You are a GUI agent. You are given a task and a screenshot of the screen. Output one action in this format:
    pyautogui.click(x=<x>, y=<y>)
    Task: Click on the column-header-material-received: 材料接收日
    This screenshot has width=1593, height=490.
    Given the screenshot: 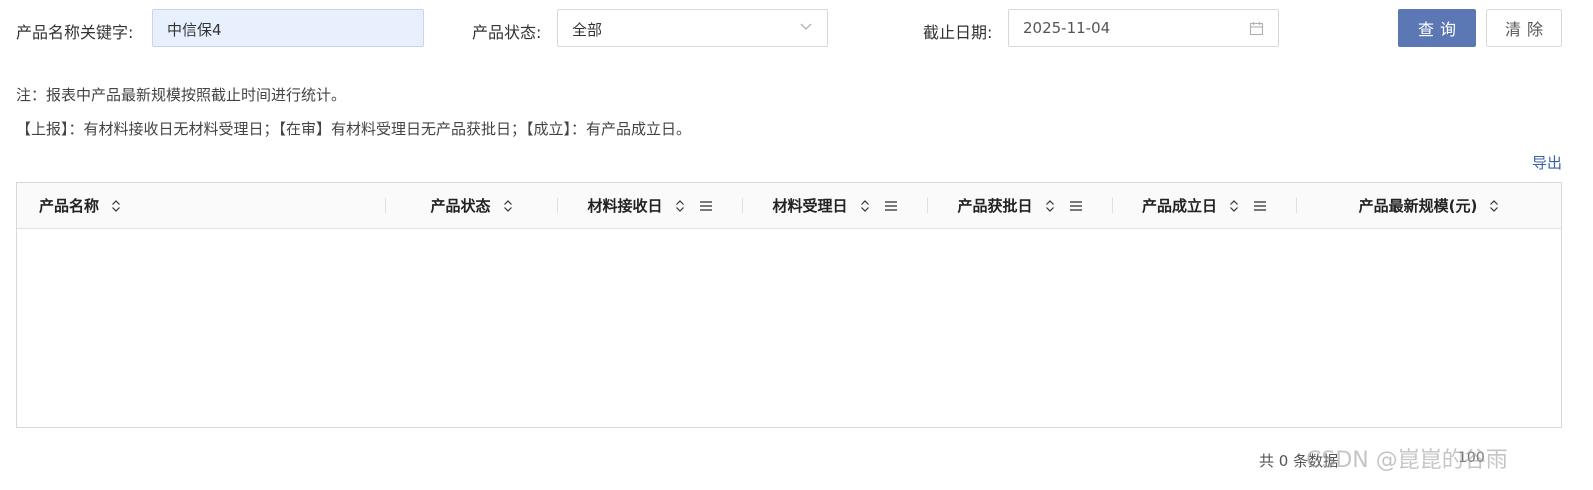 What is the action you would take?
    pyautogui.click(x=650, y=205)
    